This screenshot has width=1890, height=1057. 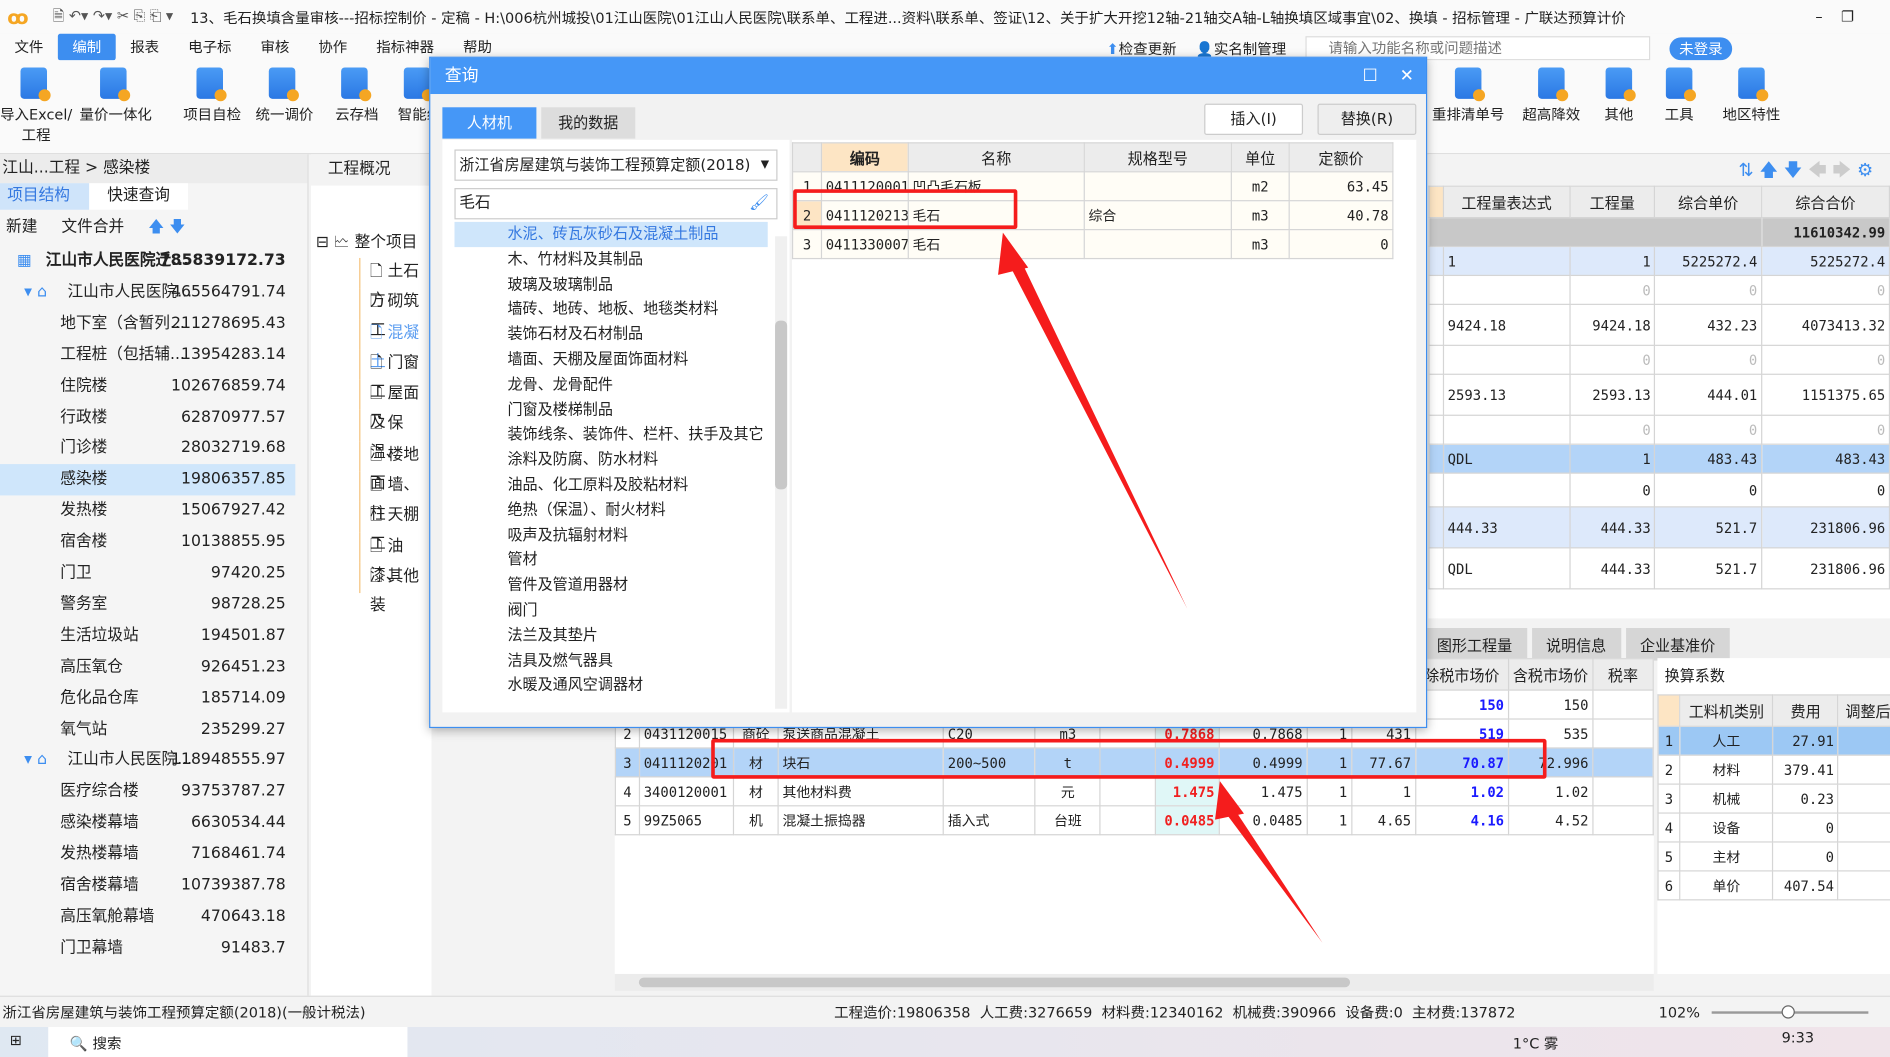 What do you see at coordinates (1790, 1012) in the screenshot?
I see `zoom-slider` at bounding box center [1790, 1012].